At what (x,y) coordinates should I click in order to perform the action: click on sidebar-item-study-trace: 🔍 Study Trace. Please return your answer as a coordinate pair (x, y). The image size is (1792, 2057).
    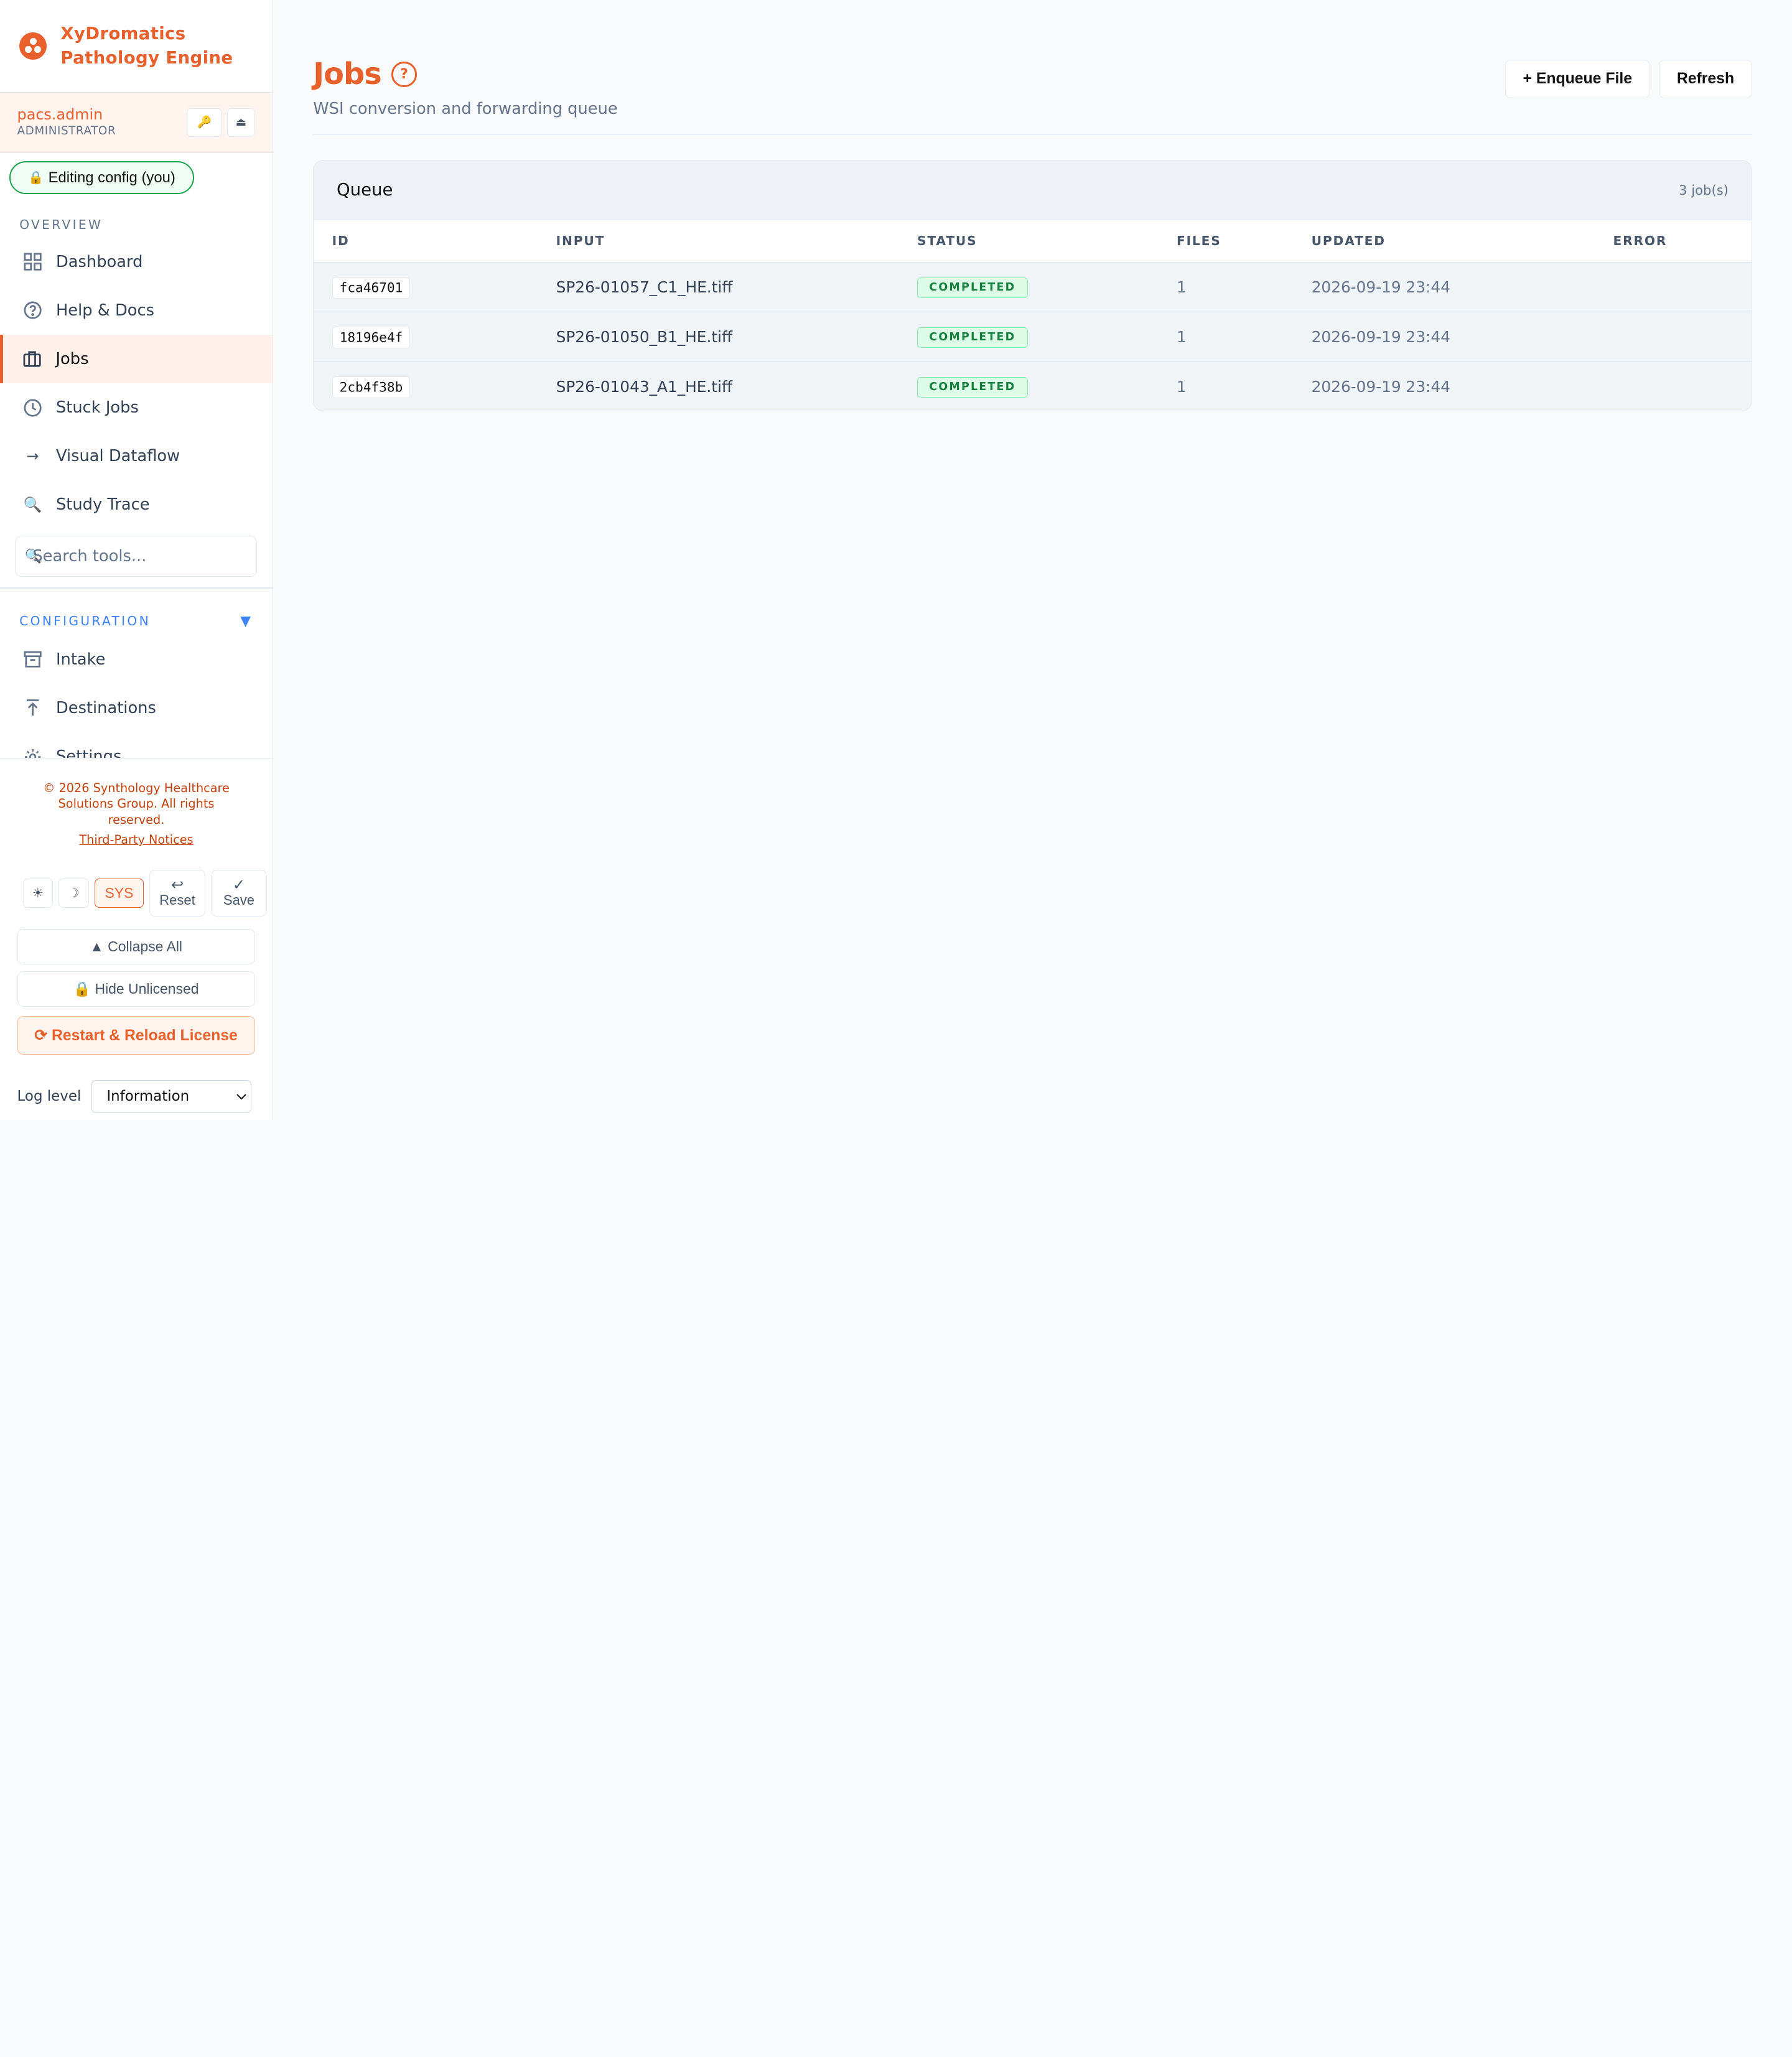
    Looking at the image, I should click on (136, 504).